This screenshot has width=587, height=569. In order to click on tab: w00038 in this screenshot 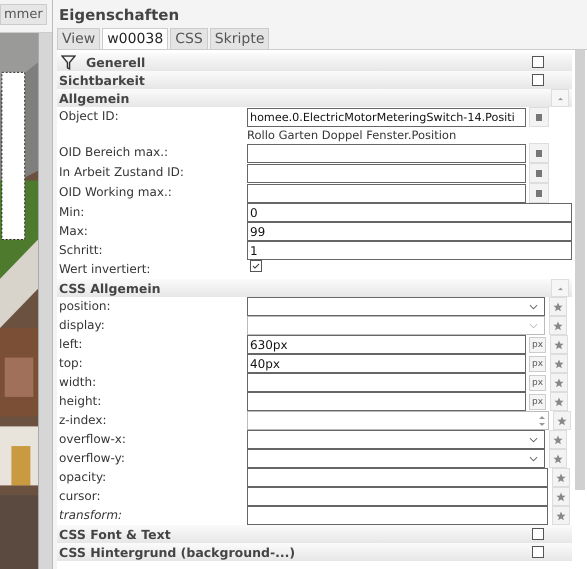, I will do `click(135, 38)`.